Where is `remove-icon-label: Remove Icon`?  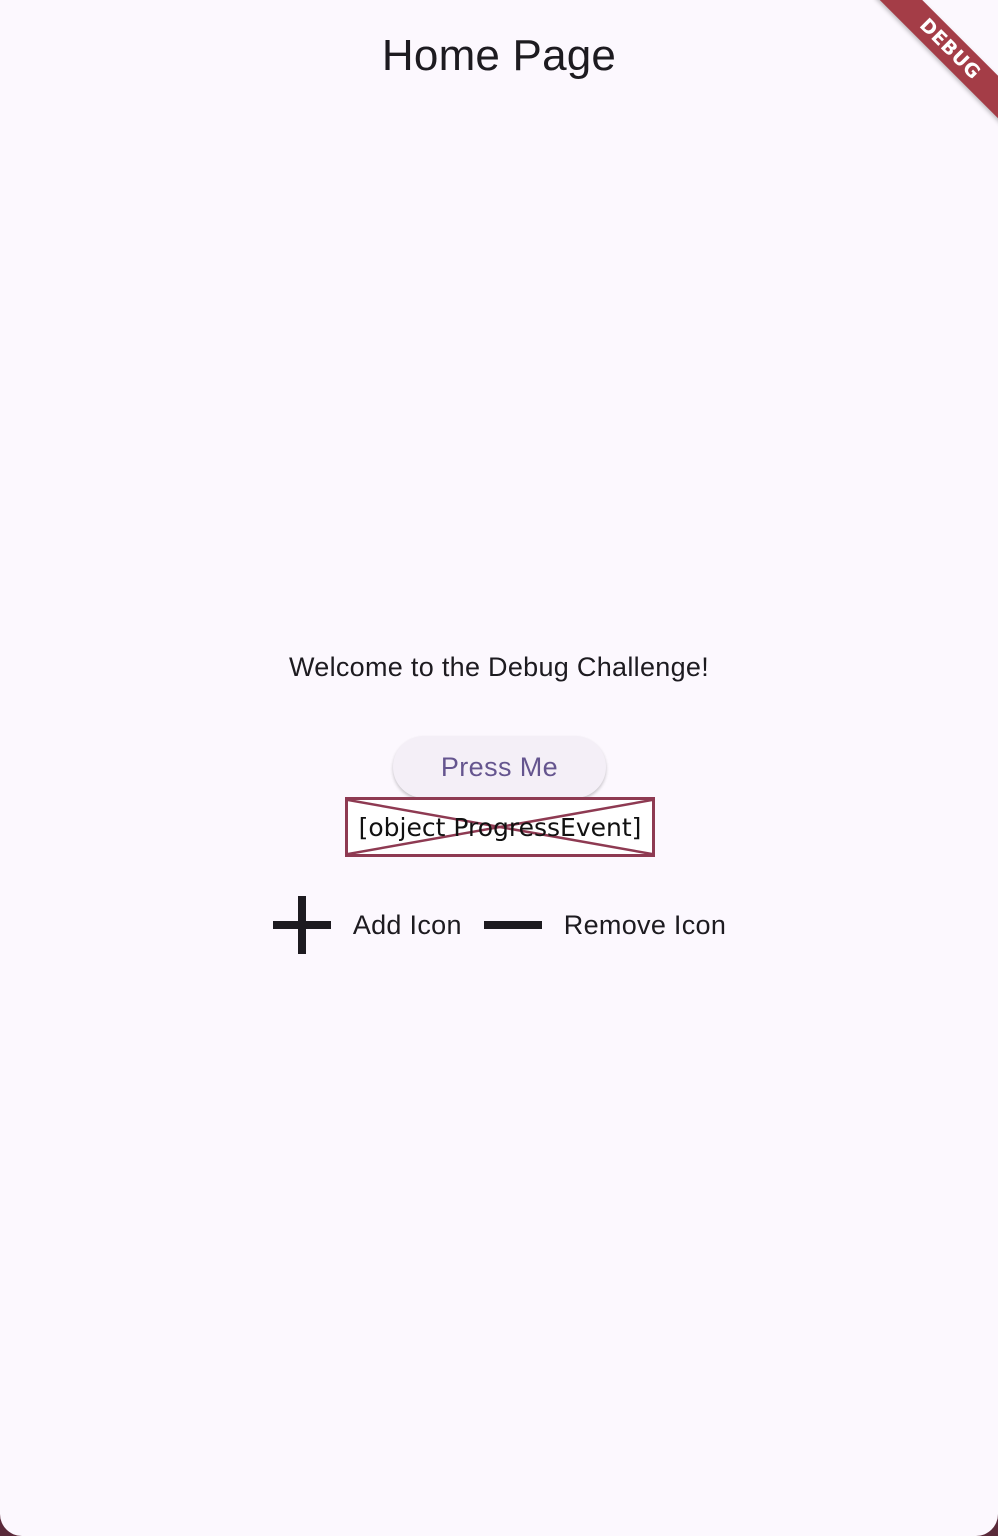
remove-icon-label: Remove Icon is located at coordinates (645, 924).